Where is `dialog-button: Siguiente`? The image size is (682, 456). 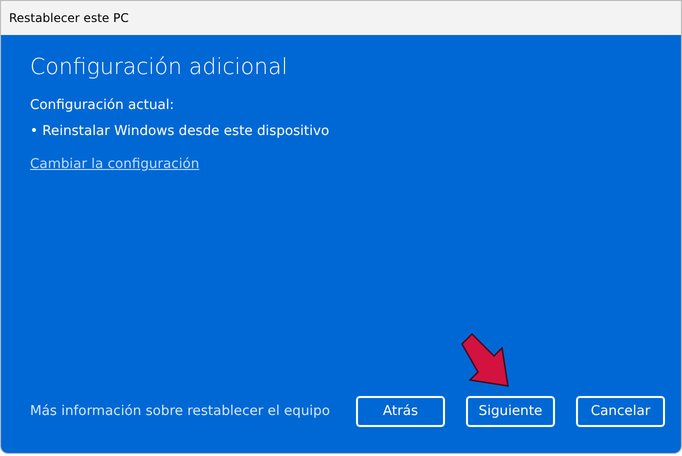
dialog-button: Siguiente is located at coordinates (510, 411).